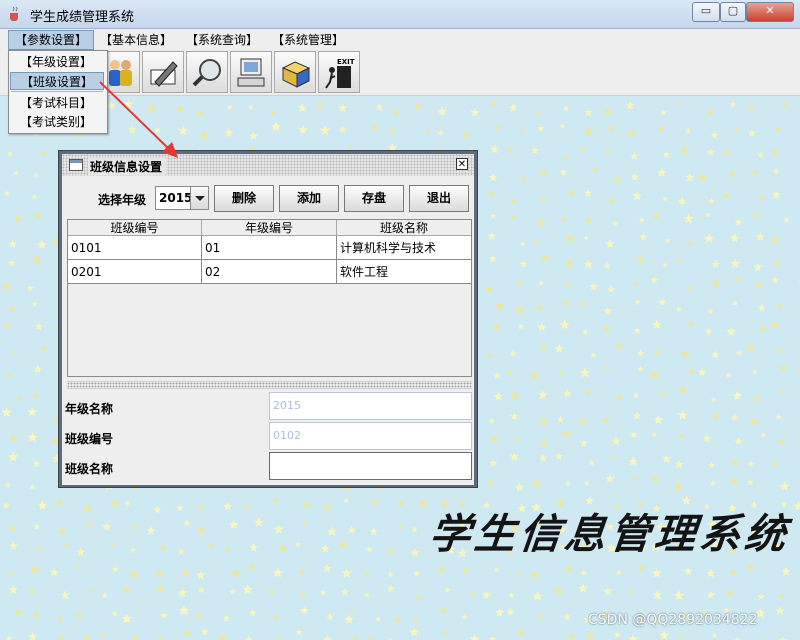 This screenshot has height=640, width=800. I want to click on watermark-text: CSDN @QQ2892034822, so click(673, 620).